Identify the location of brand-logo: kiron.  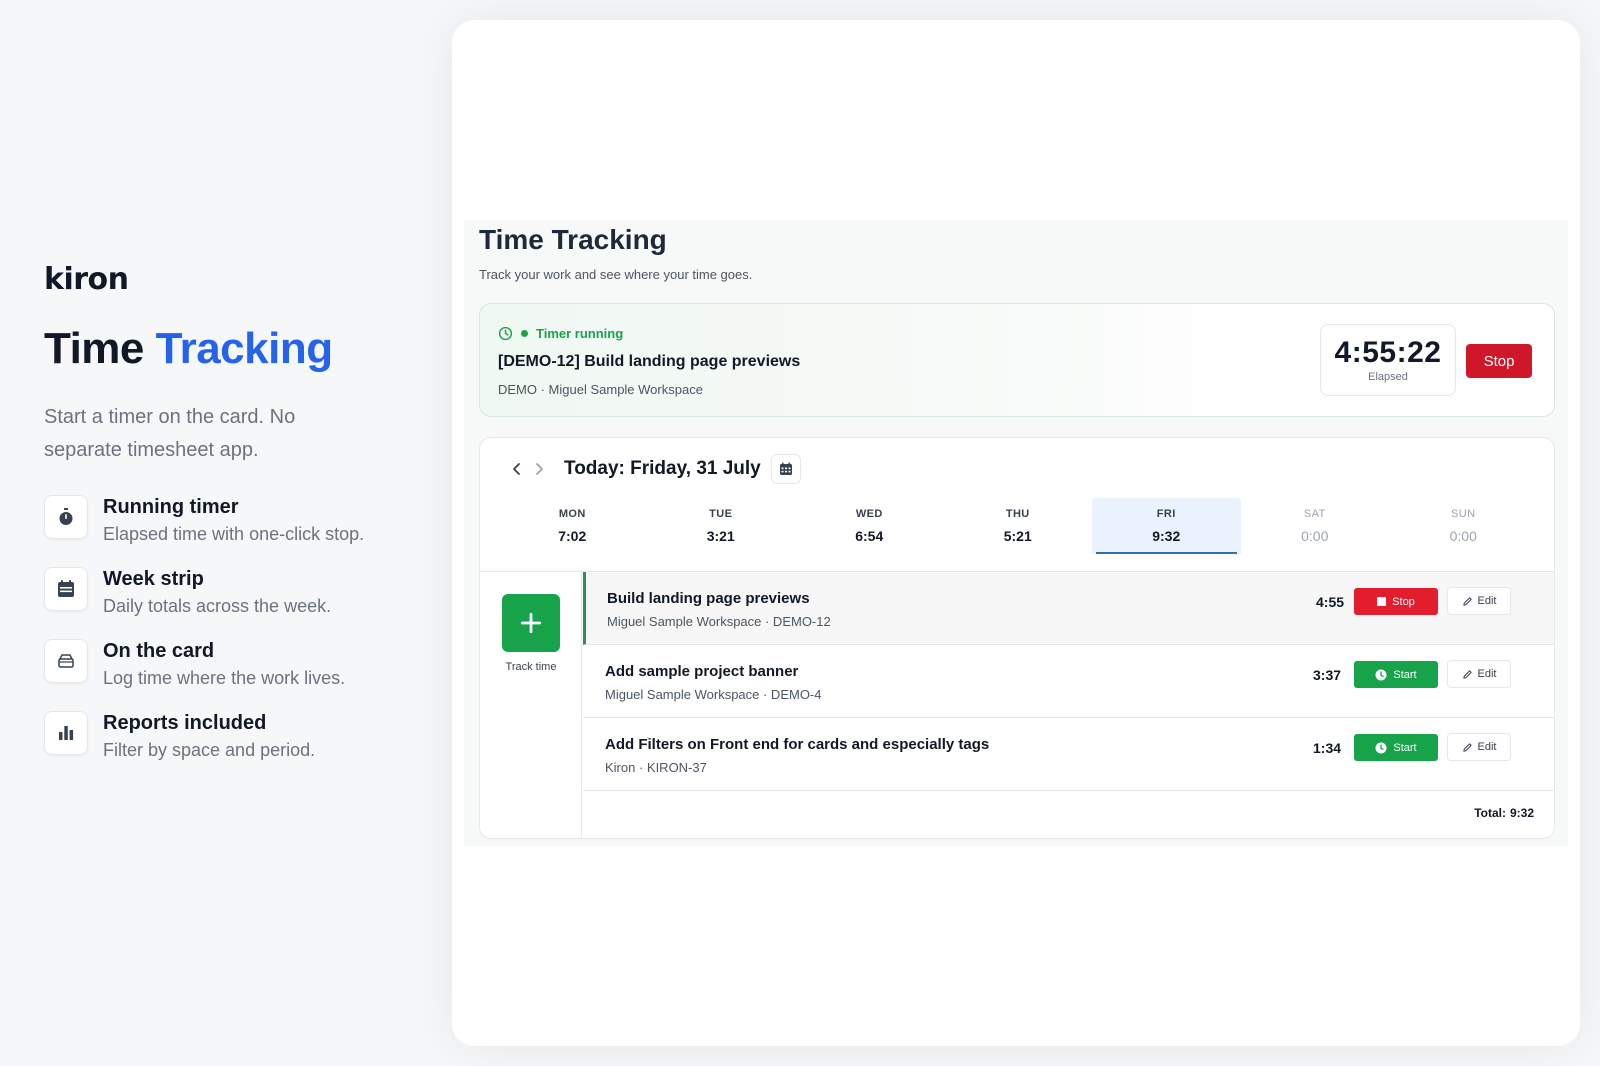
(86, 279).